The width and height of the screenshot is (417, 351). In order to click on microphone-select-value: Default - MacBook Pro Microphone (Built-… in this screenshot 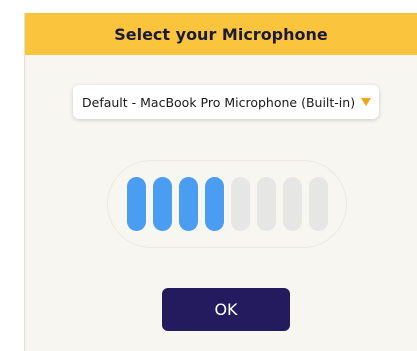, I will do `click(219, 102)`.